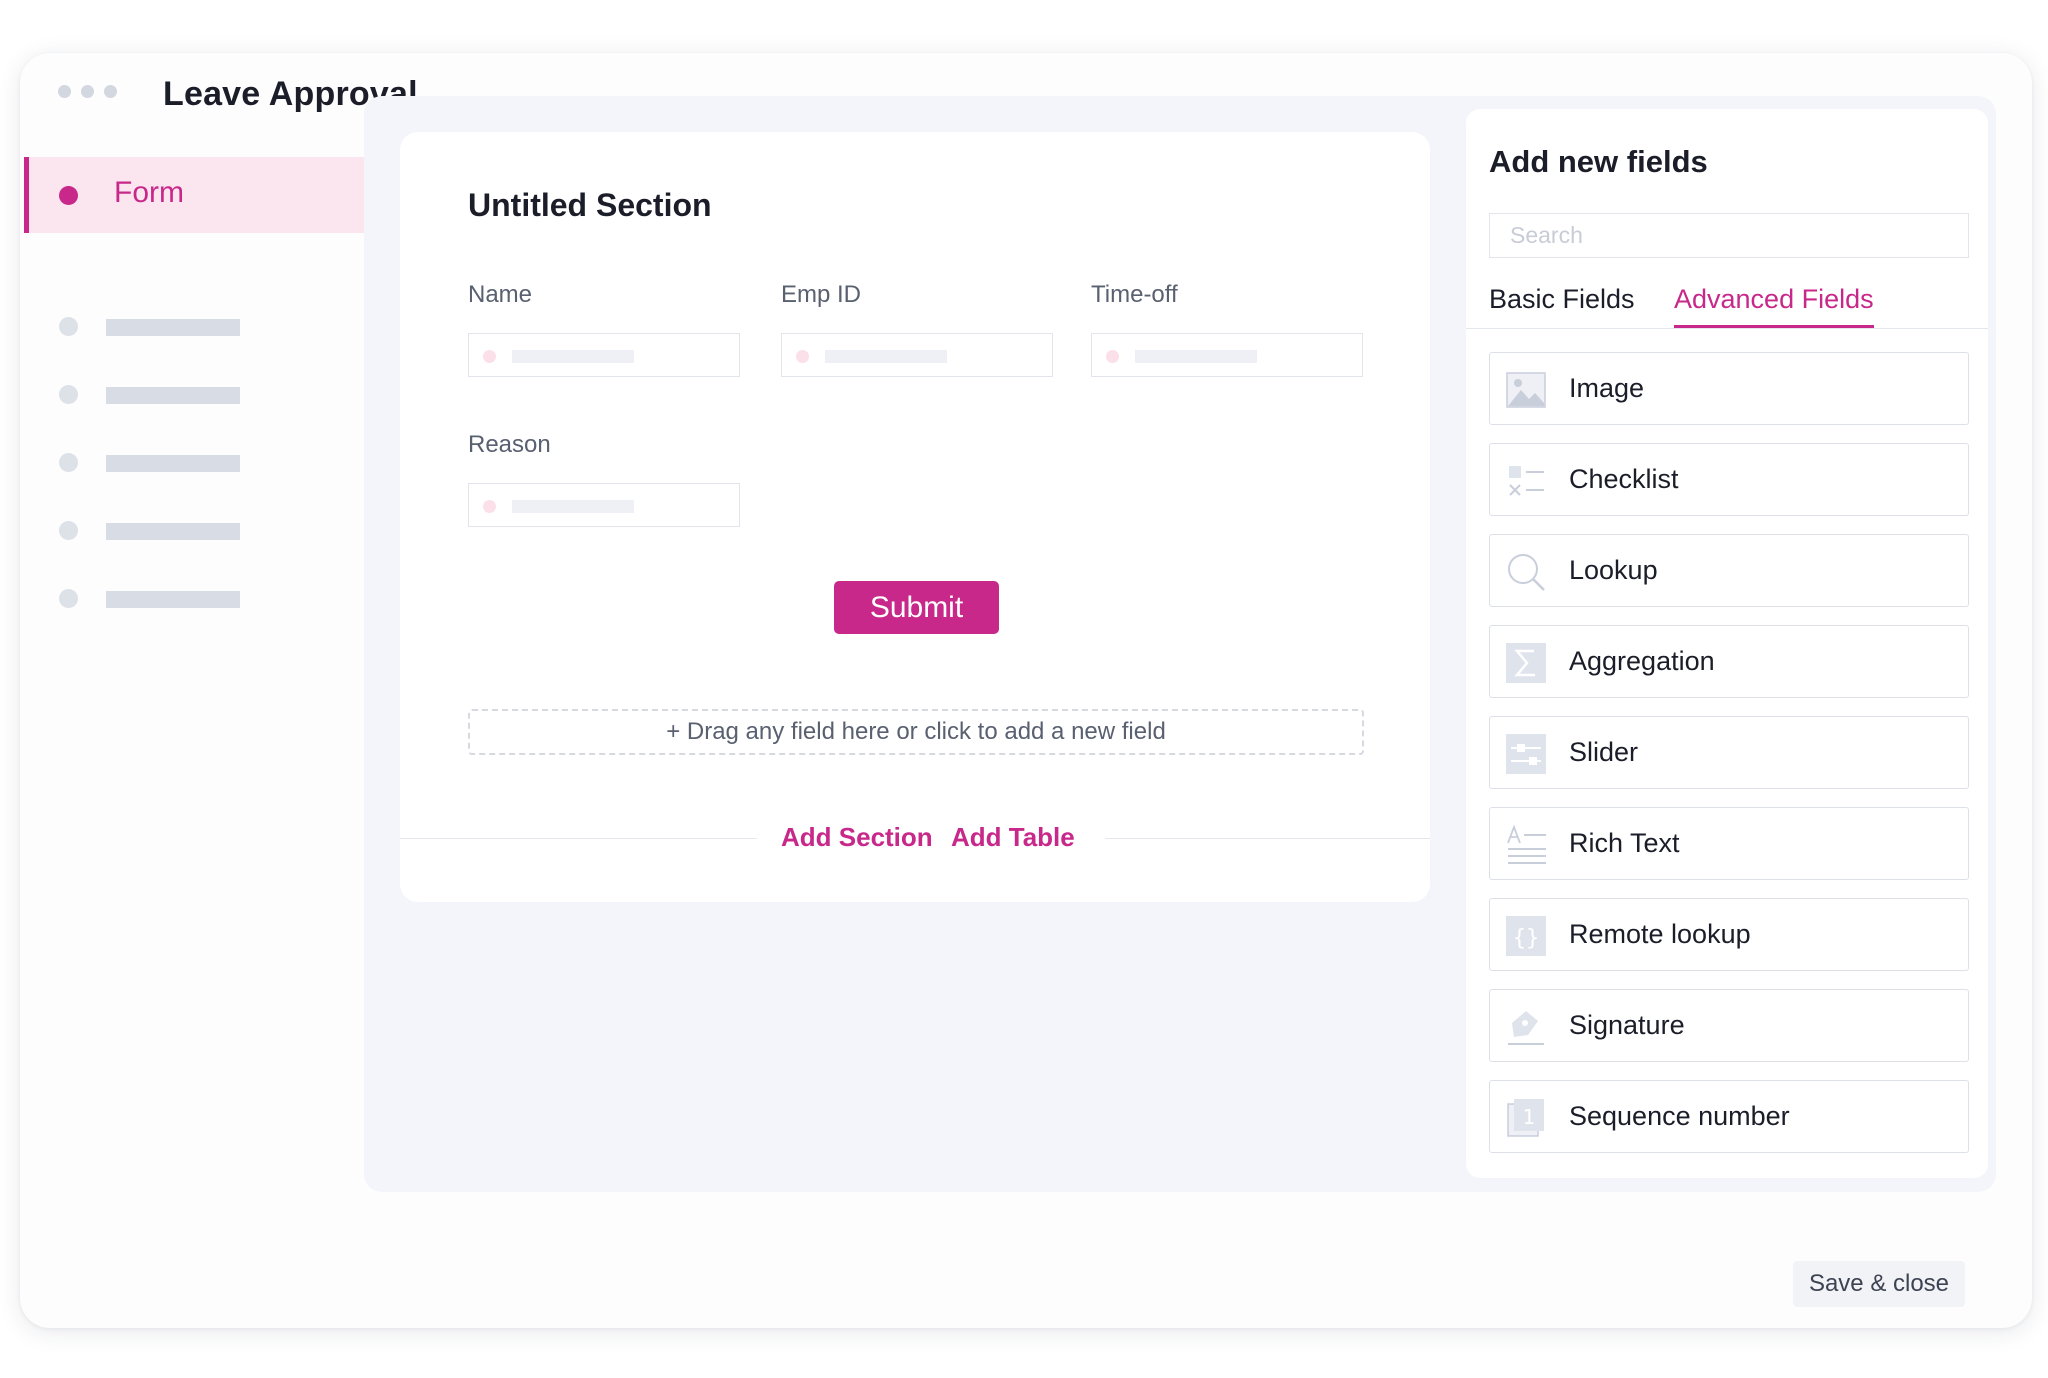 This screenshot has height=1378, width=2048. Describe the element at coordinates (1526, 1028) in the screenshot. I see `signature-icon` at that location.